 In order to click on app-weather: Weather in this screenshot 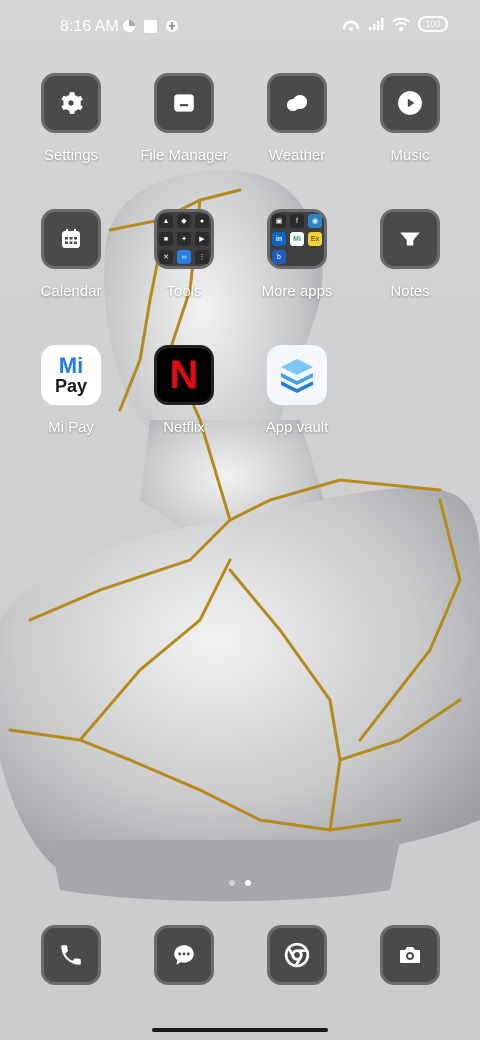, I will do `click(297, 118)`.